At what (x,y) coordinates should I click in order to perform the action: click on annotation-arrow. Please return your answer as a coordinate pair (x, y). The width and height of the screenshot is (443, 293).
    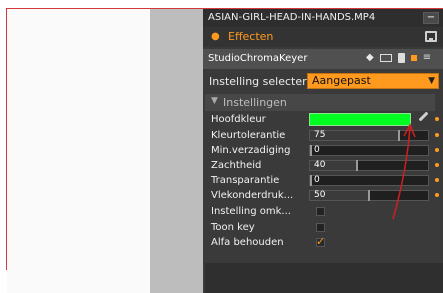
    Looking at the image, I should click on (404, 171).